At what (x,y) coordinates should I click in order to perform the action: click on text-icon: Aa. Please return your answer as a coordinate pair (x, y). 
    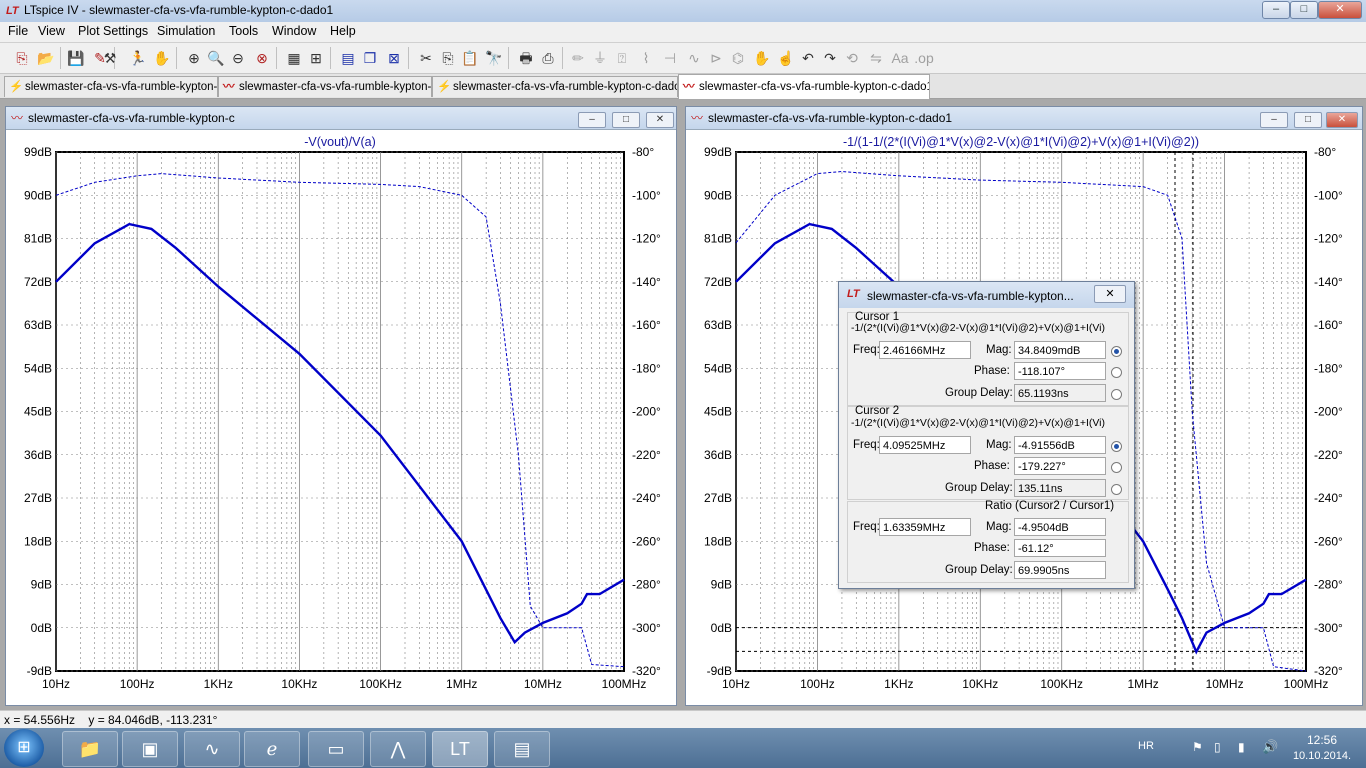
    Looking at the image, I should click on (900, 58).